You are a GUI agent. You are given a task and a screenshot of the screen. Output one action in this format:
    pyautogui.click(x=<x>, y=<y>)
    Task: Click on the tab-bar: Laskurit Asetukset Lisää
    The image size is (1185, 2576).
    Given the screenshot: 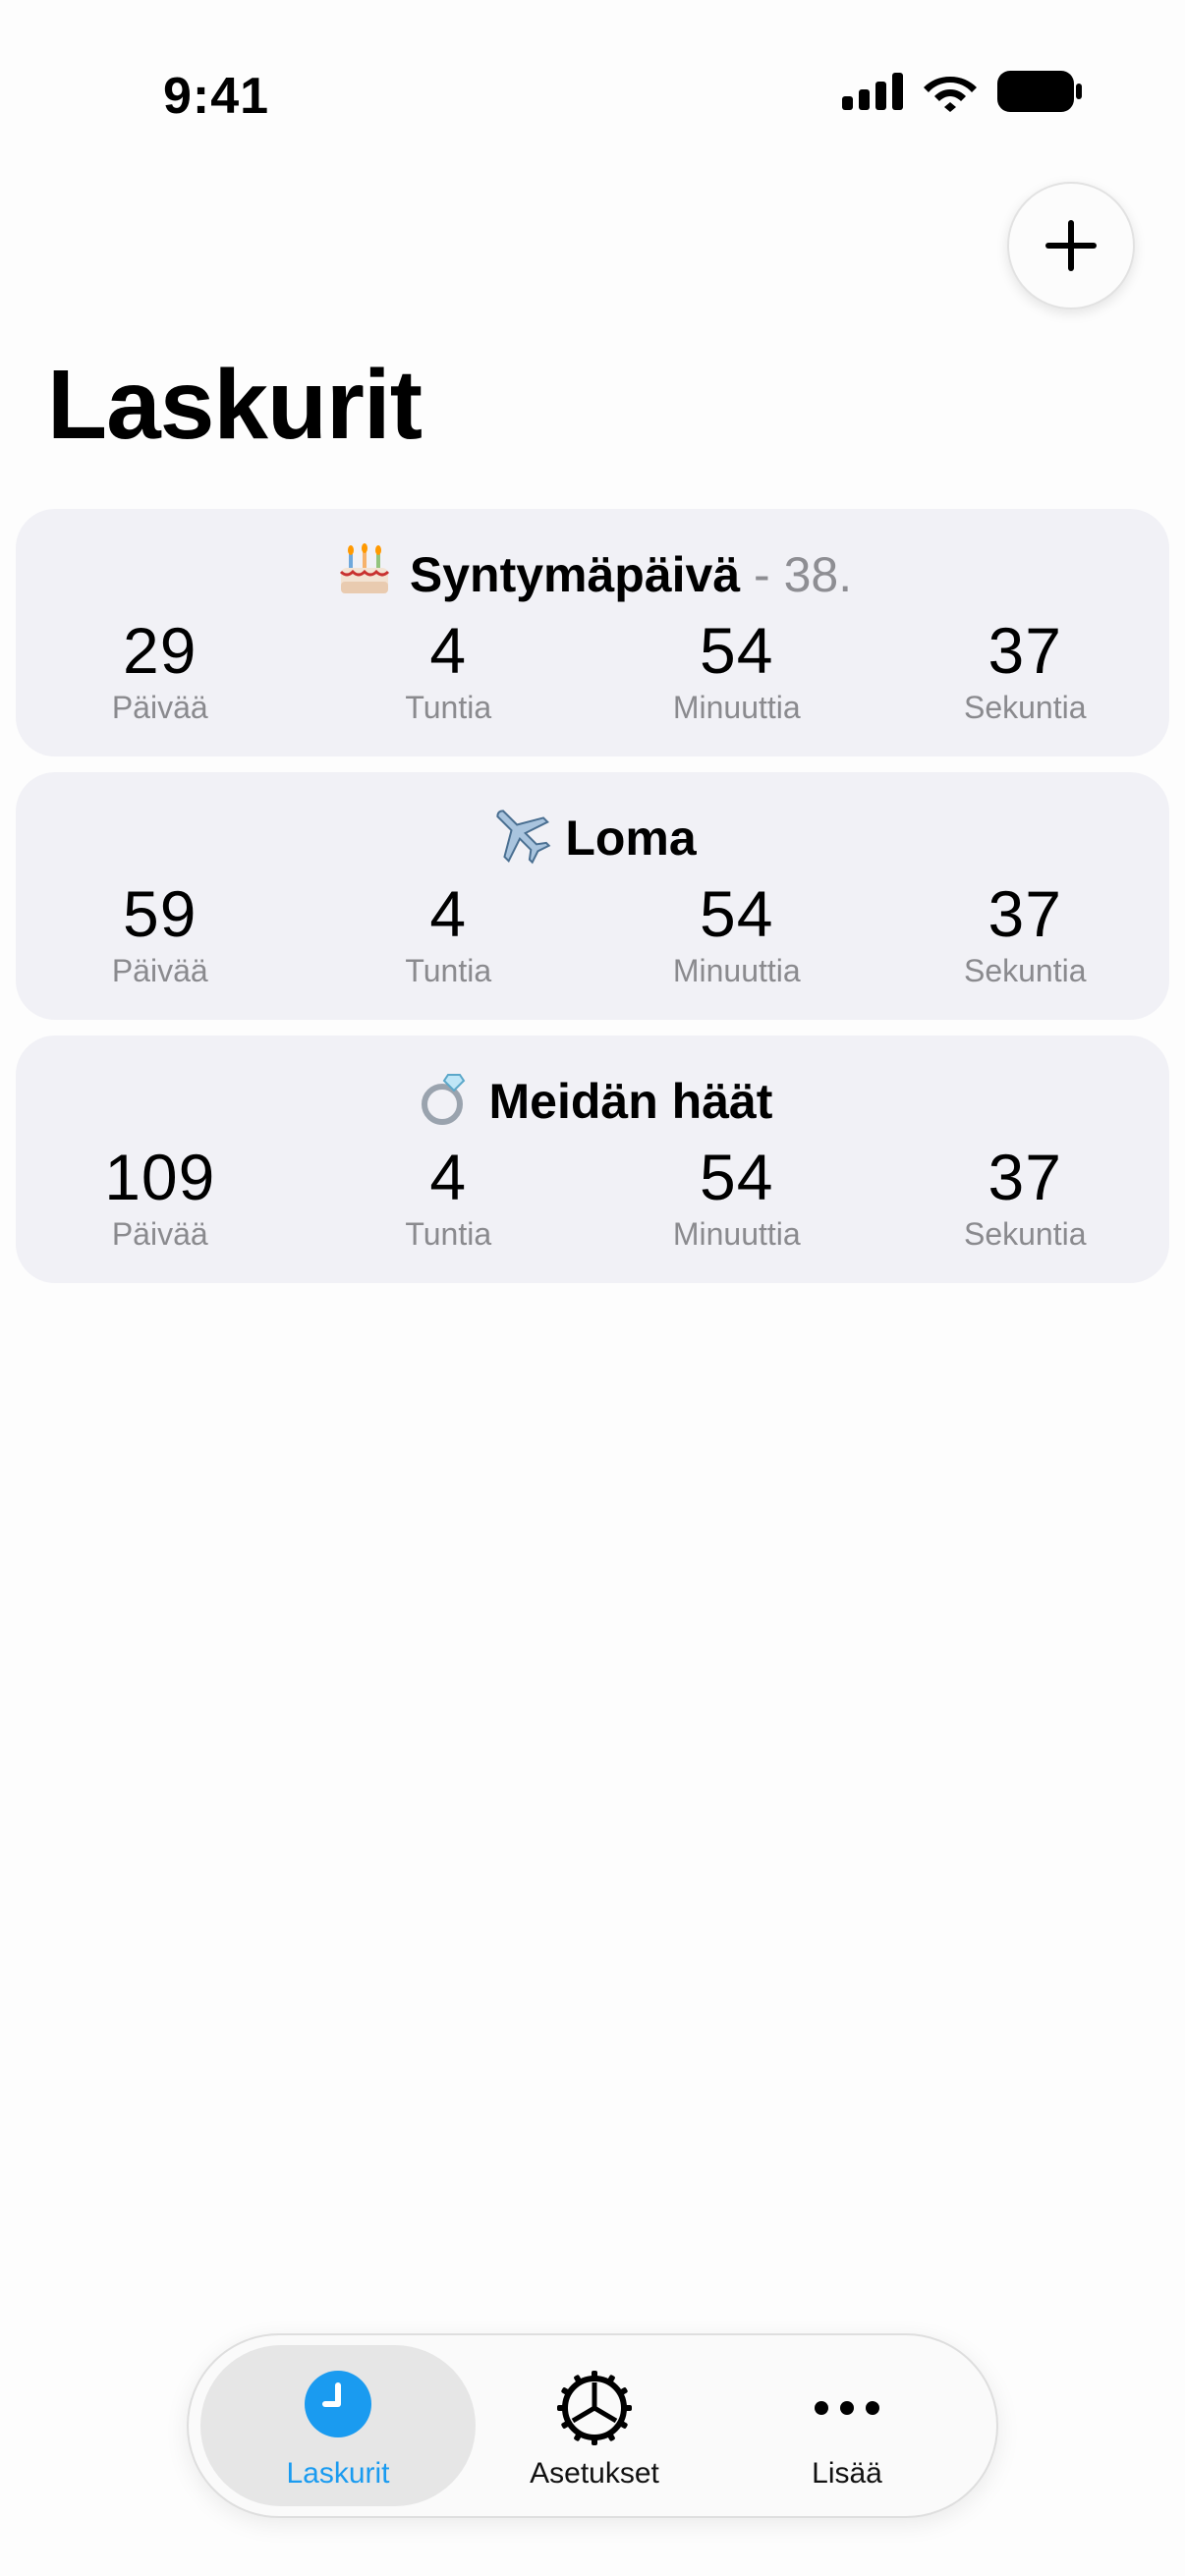 What is the action you would take?
    pyautogui.click(x=592, y=2425)
    